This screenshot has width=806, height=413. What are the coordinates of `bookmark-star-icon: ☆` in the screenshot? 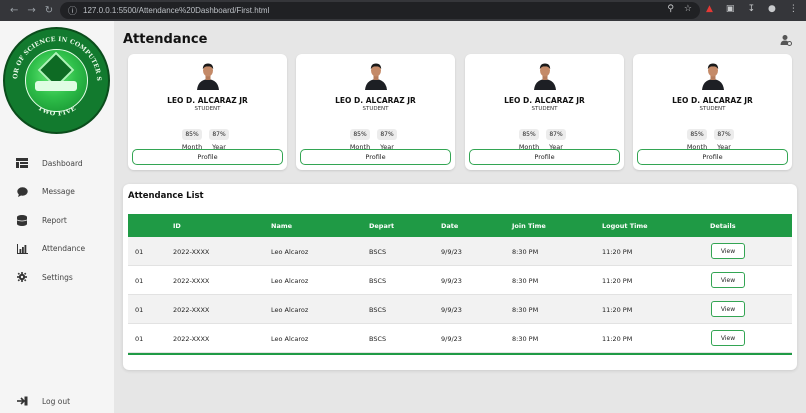 It's located at (688, 9).